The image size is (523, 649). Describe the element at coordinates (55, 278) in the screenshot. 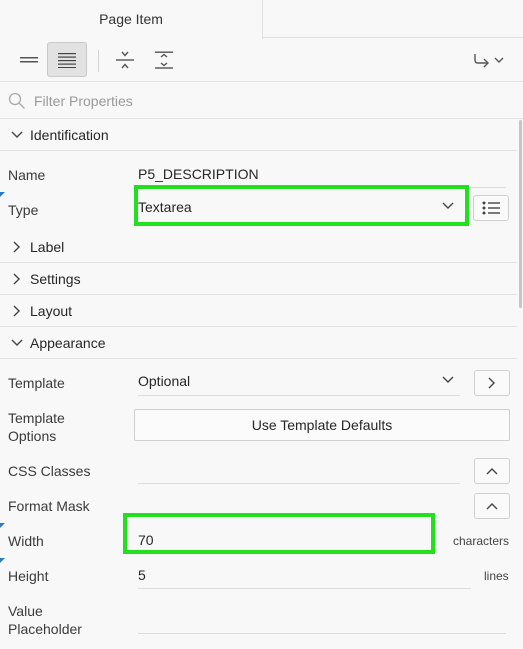

I see `group-label: Settings` at that location.